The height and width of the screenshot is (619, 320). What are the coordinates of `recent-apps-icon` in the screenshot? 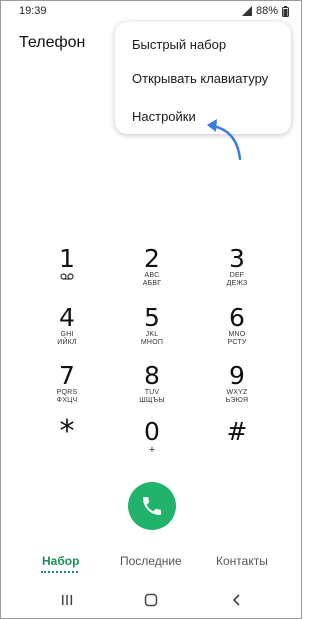 It's located at (67, 600).